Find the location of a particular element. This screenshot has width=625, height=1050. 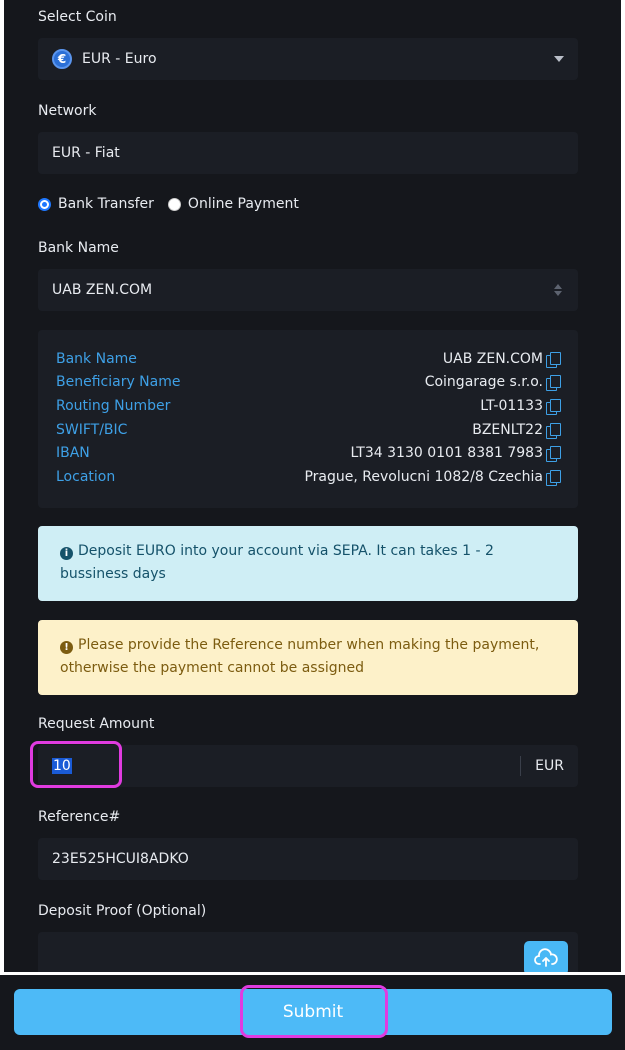

euro-coin-icon: € is located at coordinates (62, 59).